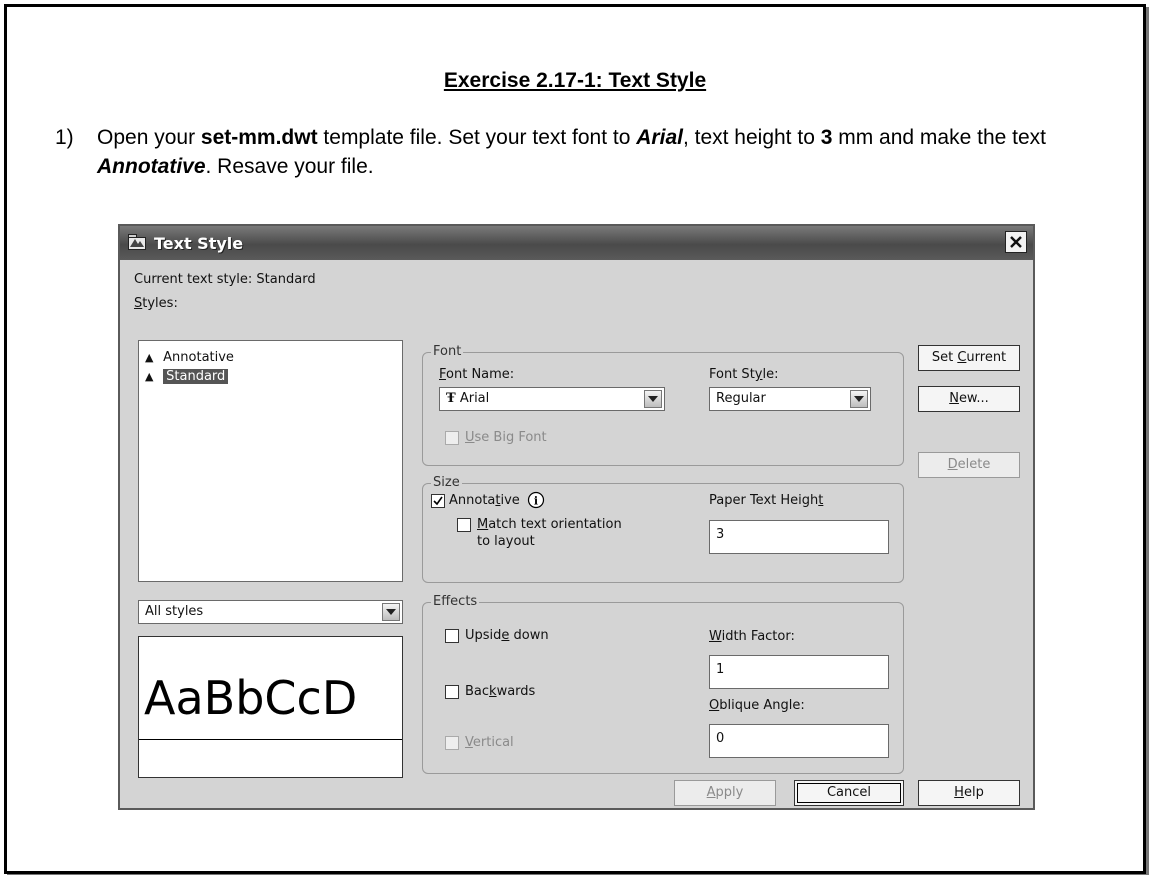  What do you see at coordinates (452, 692) in the screenshot?
I see `backwards-checkbox` at bounding box center [452, 692].